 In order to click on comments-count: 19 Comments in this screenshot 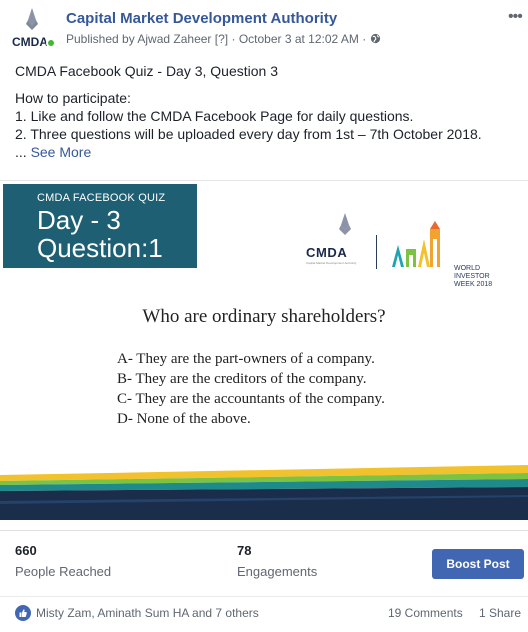, I will do `click(425, 613)`.